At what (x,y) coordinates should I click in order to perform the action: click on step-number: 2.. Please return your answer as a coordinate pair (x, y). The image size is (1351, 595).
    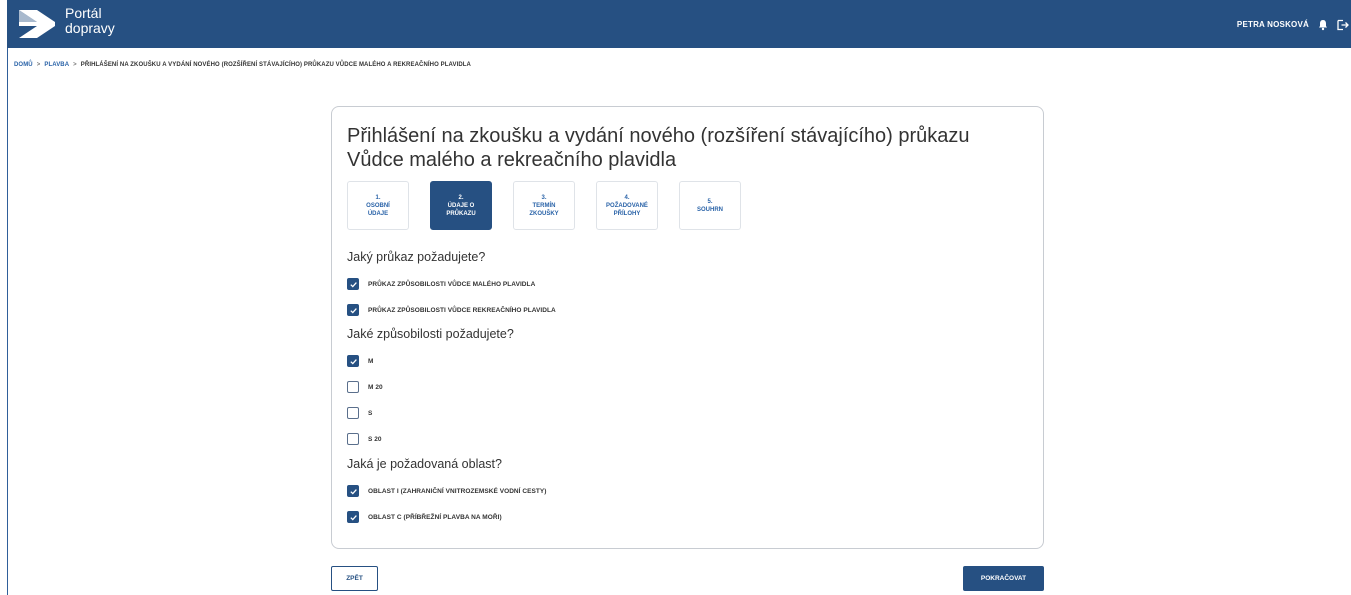
    Looking at the image, I should click on (461, 197).